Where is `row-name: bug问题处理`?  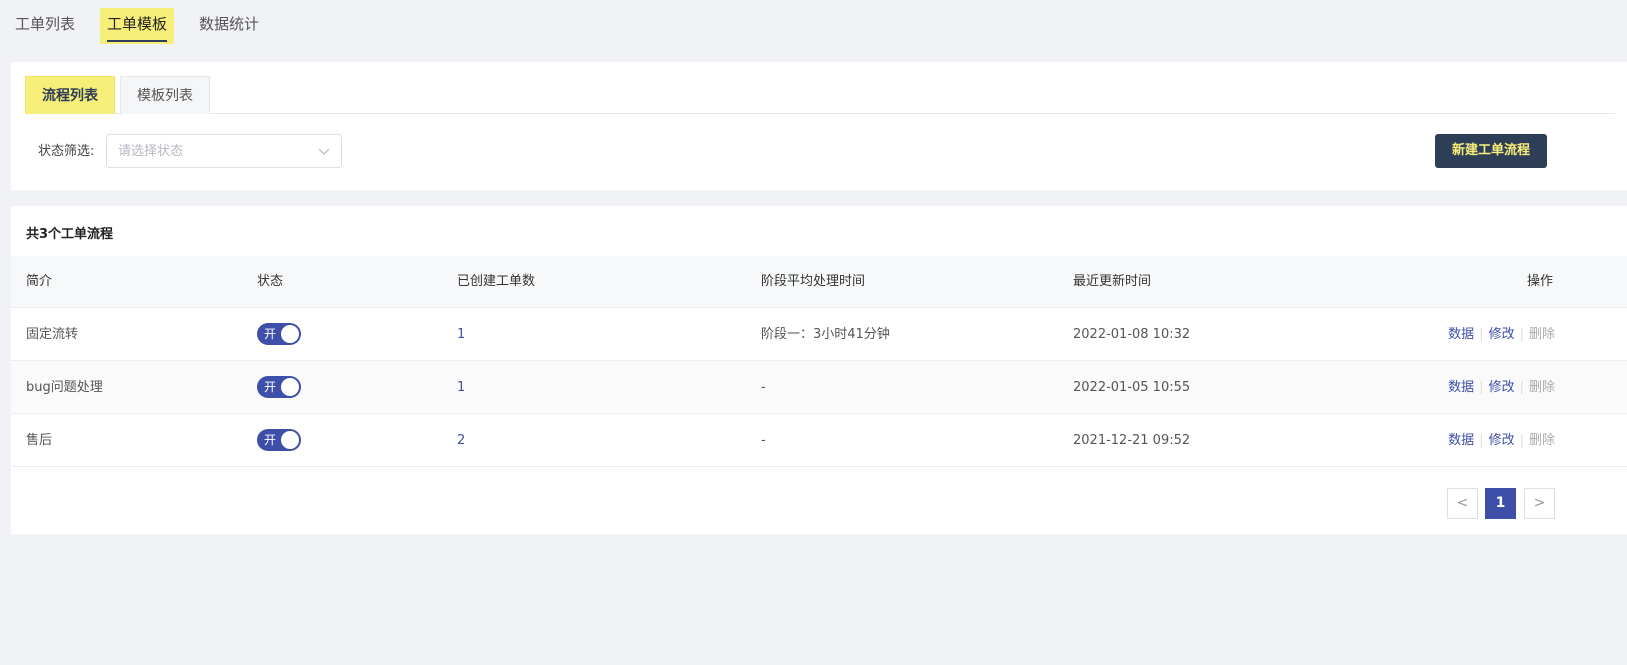
row-name: bug问题处理 is located at coordinates (64, 387).